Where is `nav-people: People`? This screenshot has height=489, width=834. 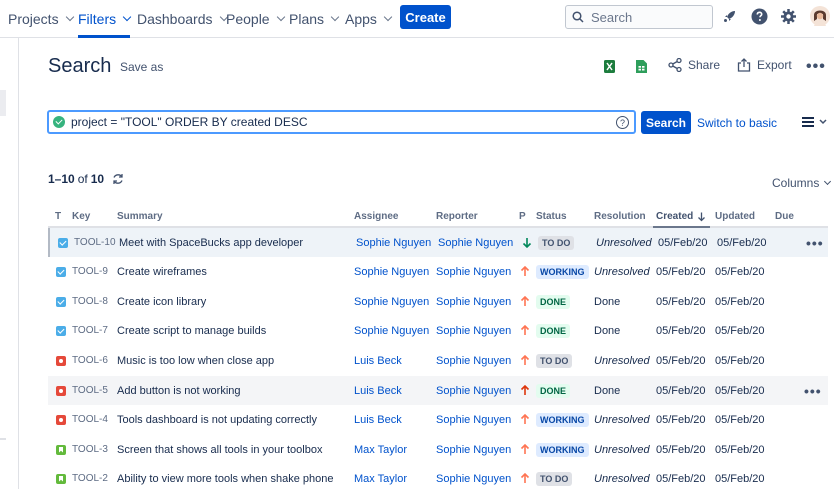 nav-people: People is located at coordinates (255, 19).